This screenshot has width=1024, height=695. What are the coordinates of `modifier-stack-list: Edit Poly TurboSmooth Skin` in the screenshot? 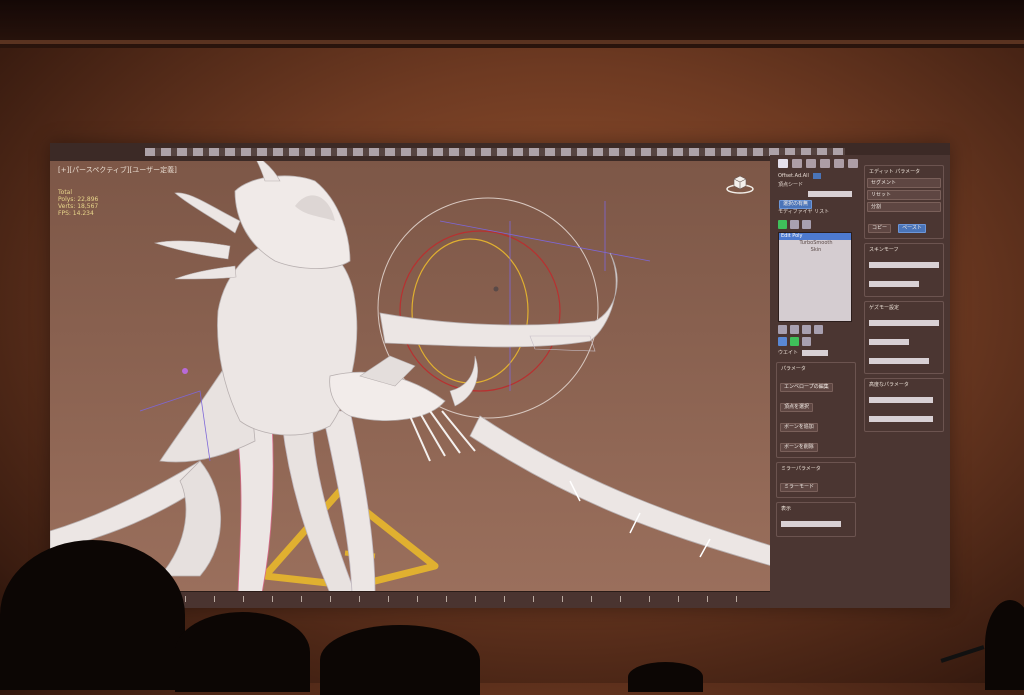 It's located at (815, 277).